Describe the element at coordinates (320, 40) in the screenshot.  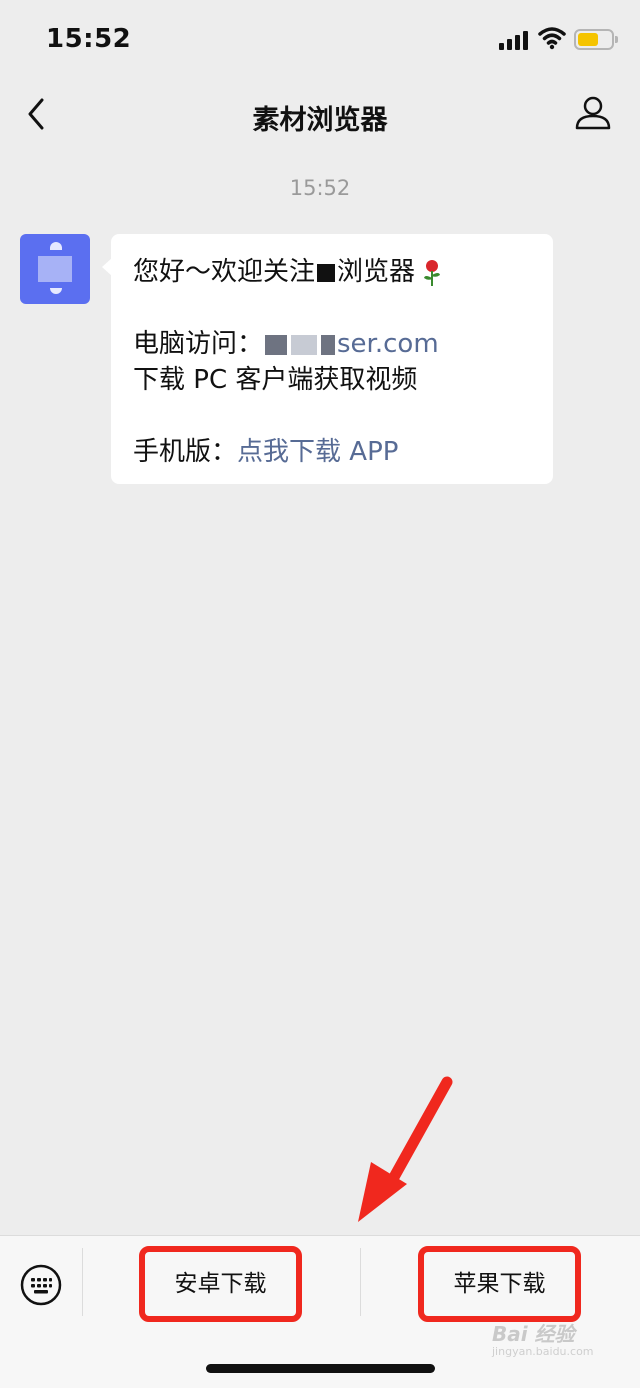
I see `status-bar: 15:52` at that location.